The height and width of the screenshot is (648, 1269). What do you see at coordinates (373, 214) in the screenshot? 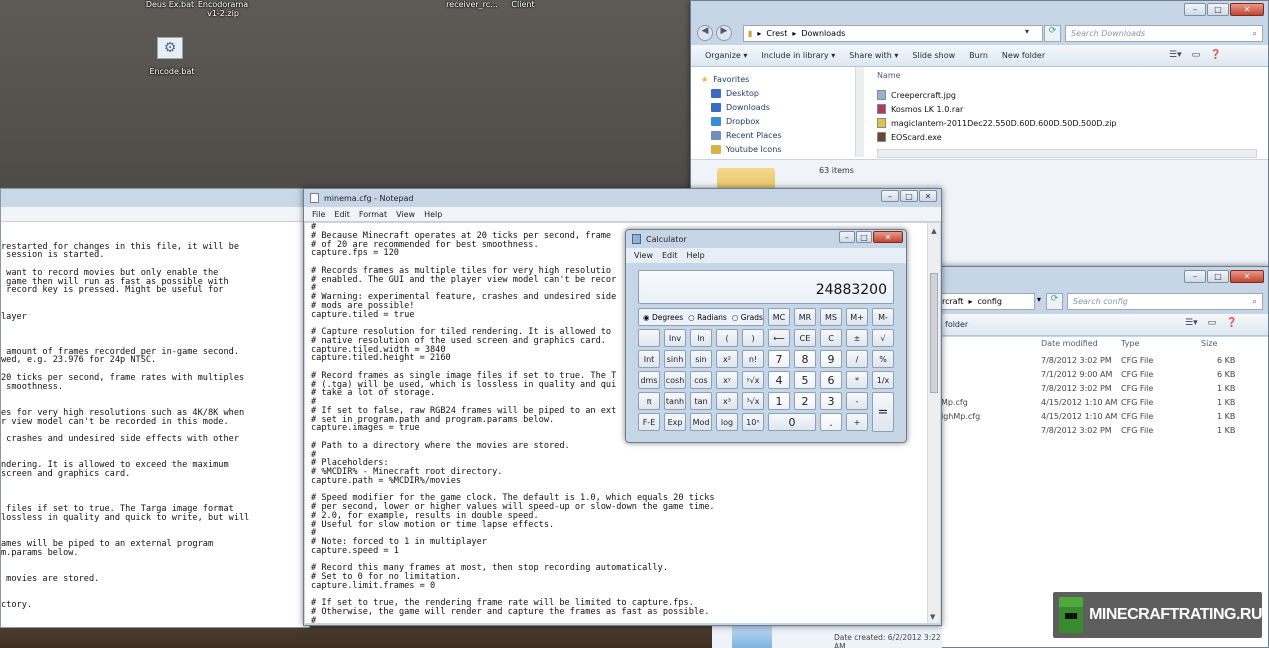
I see `menu-format: Format` at bounding box center [373, 214].